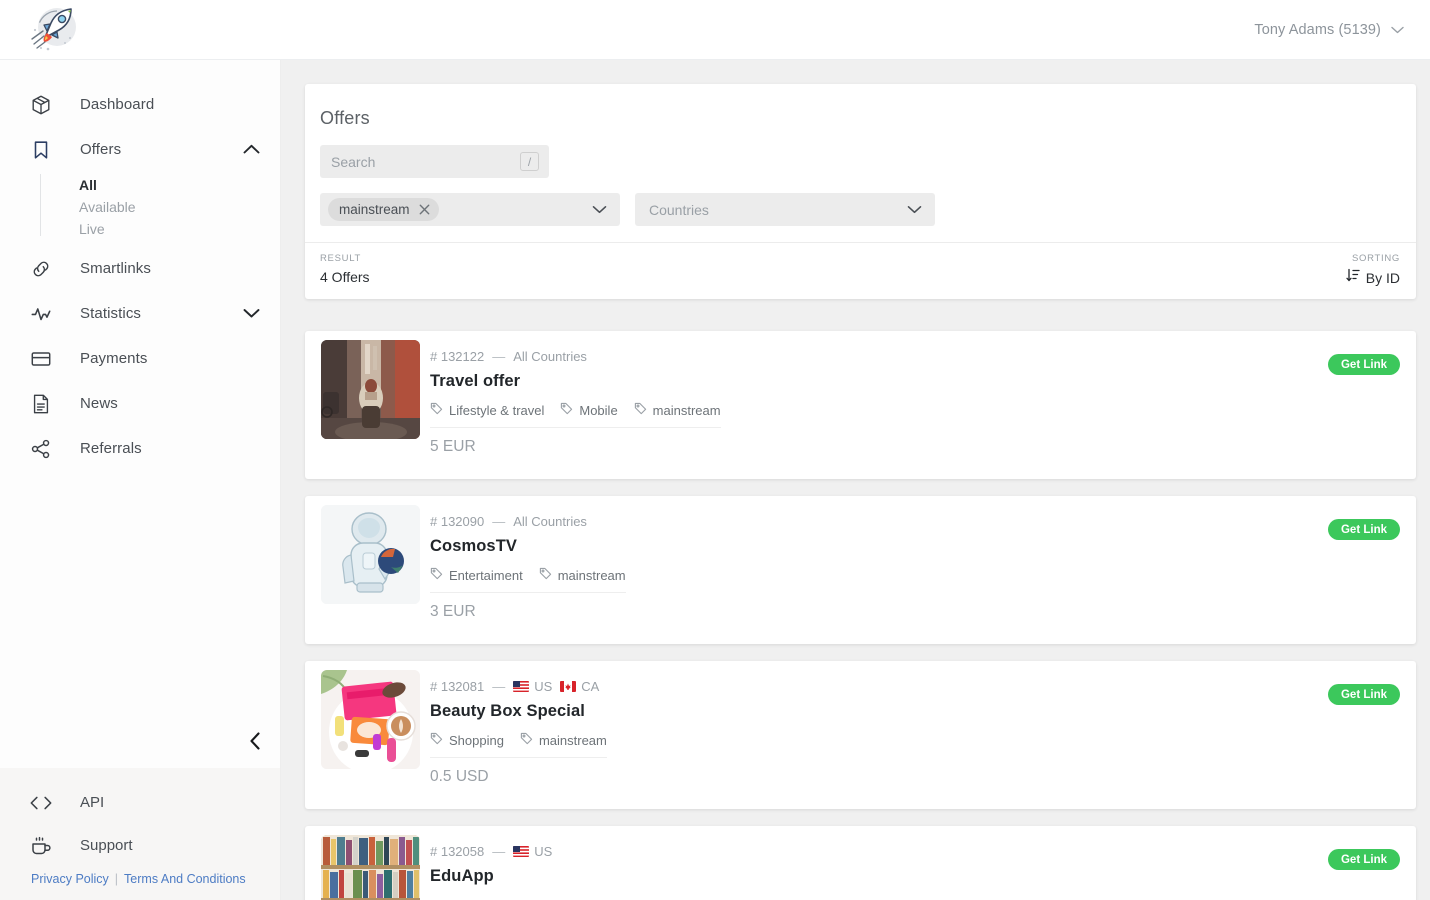  I want to click on sorting-value: By ID, so click(1382, 277).